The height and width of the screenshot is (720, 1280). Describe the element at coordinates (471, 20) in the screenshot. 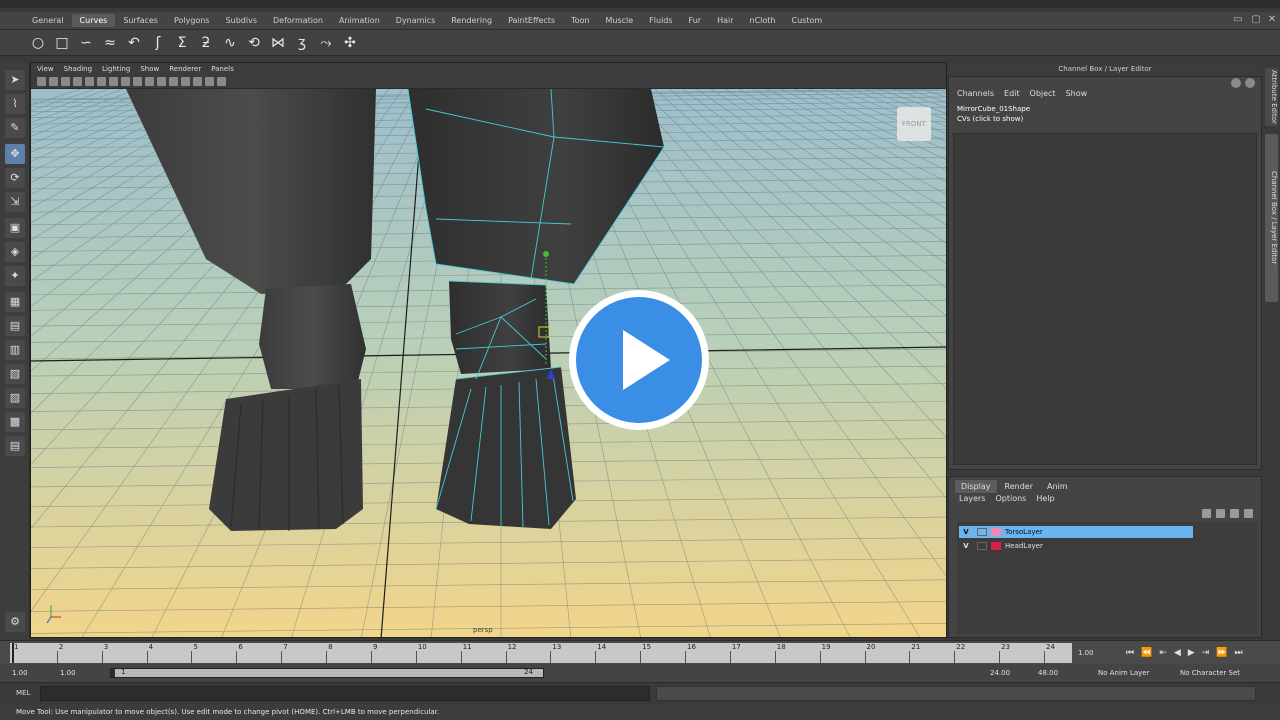

I see `tab-rendering: Rendering` at that location.